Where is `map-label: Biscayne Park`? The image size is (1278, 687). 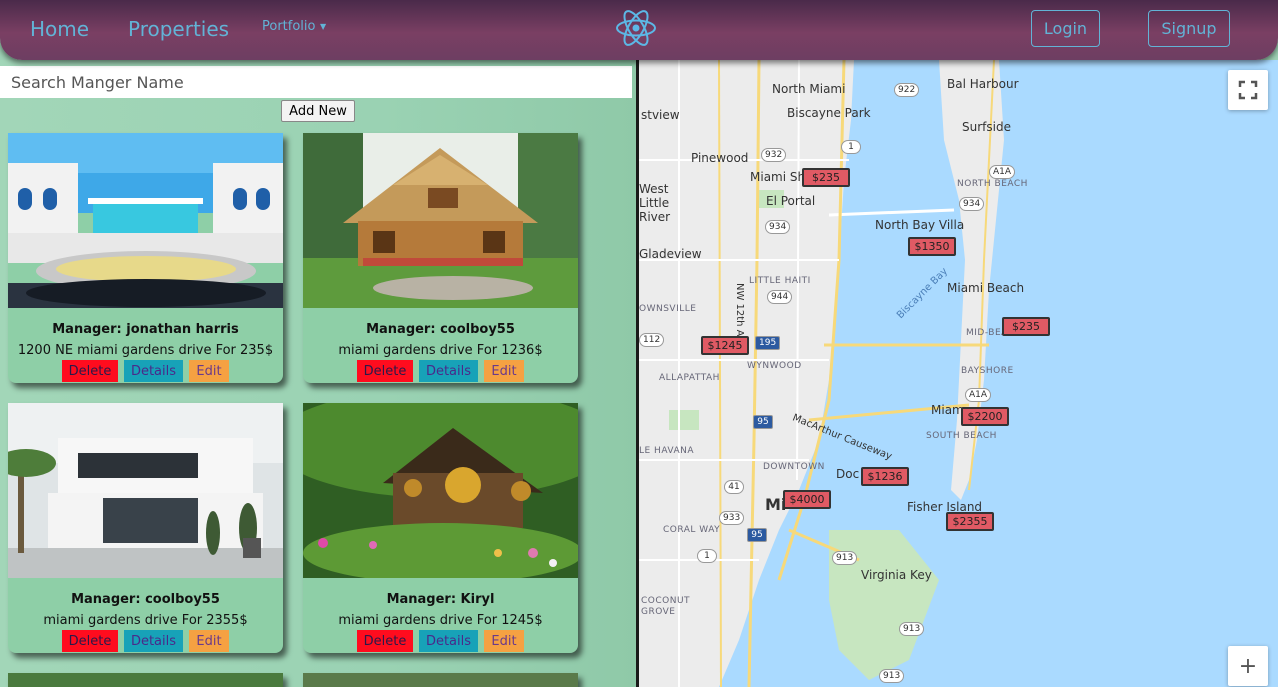 map-label: Biscayne Park is located at coordinates (829, 113).